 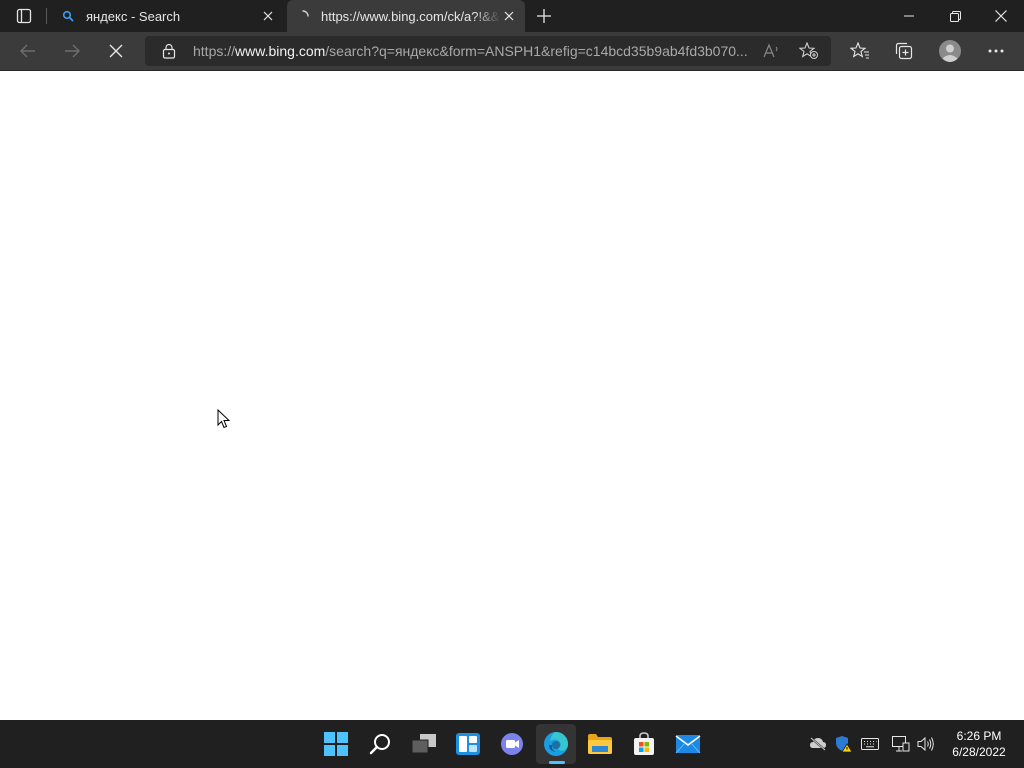 I want to click on forward-button, so click(x=72, y=51).